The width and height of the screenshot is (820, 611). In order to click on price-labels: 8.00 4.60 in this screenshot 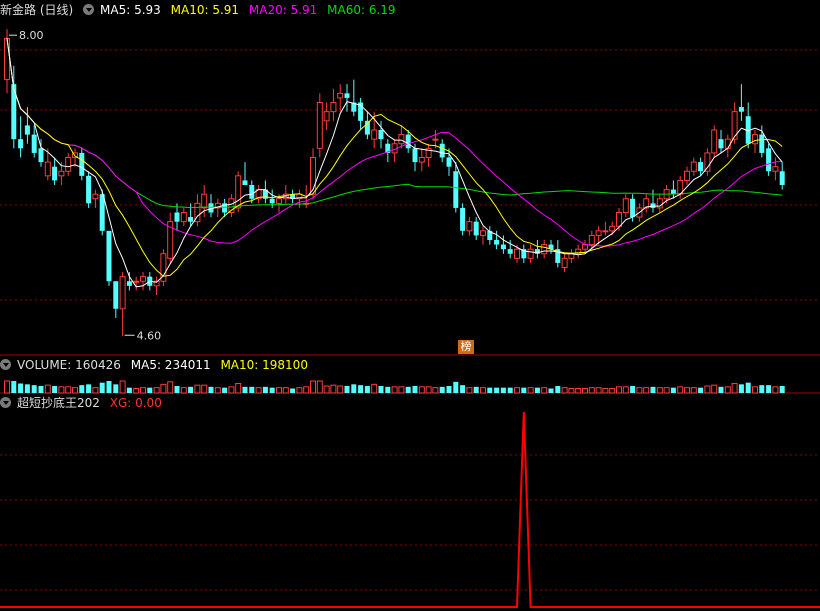, I will do `click(85, 185)`.